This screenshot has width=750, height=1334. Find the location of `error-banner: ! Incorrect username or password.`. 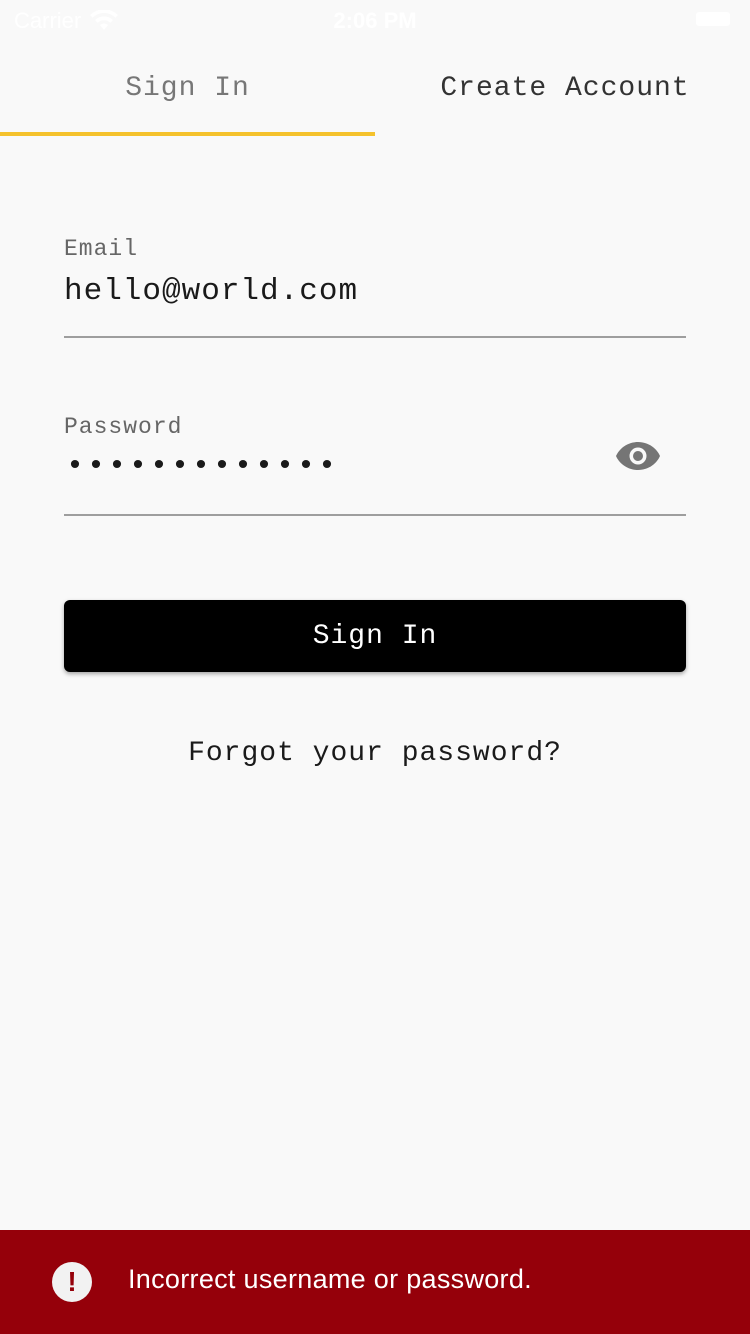

error-banner: ! Incorrect username or password. is located at coordinates (375, 1282).